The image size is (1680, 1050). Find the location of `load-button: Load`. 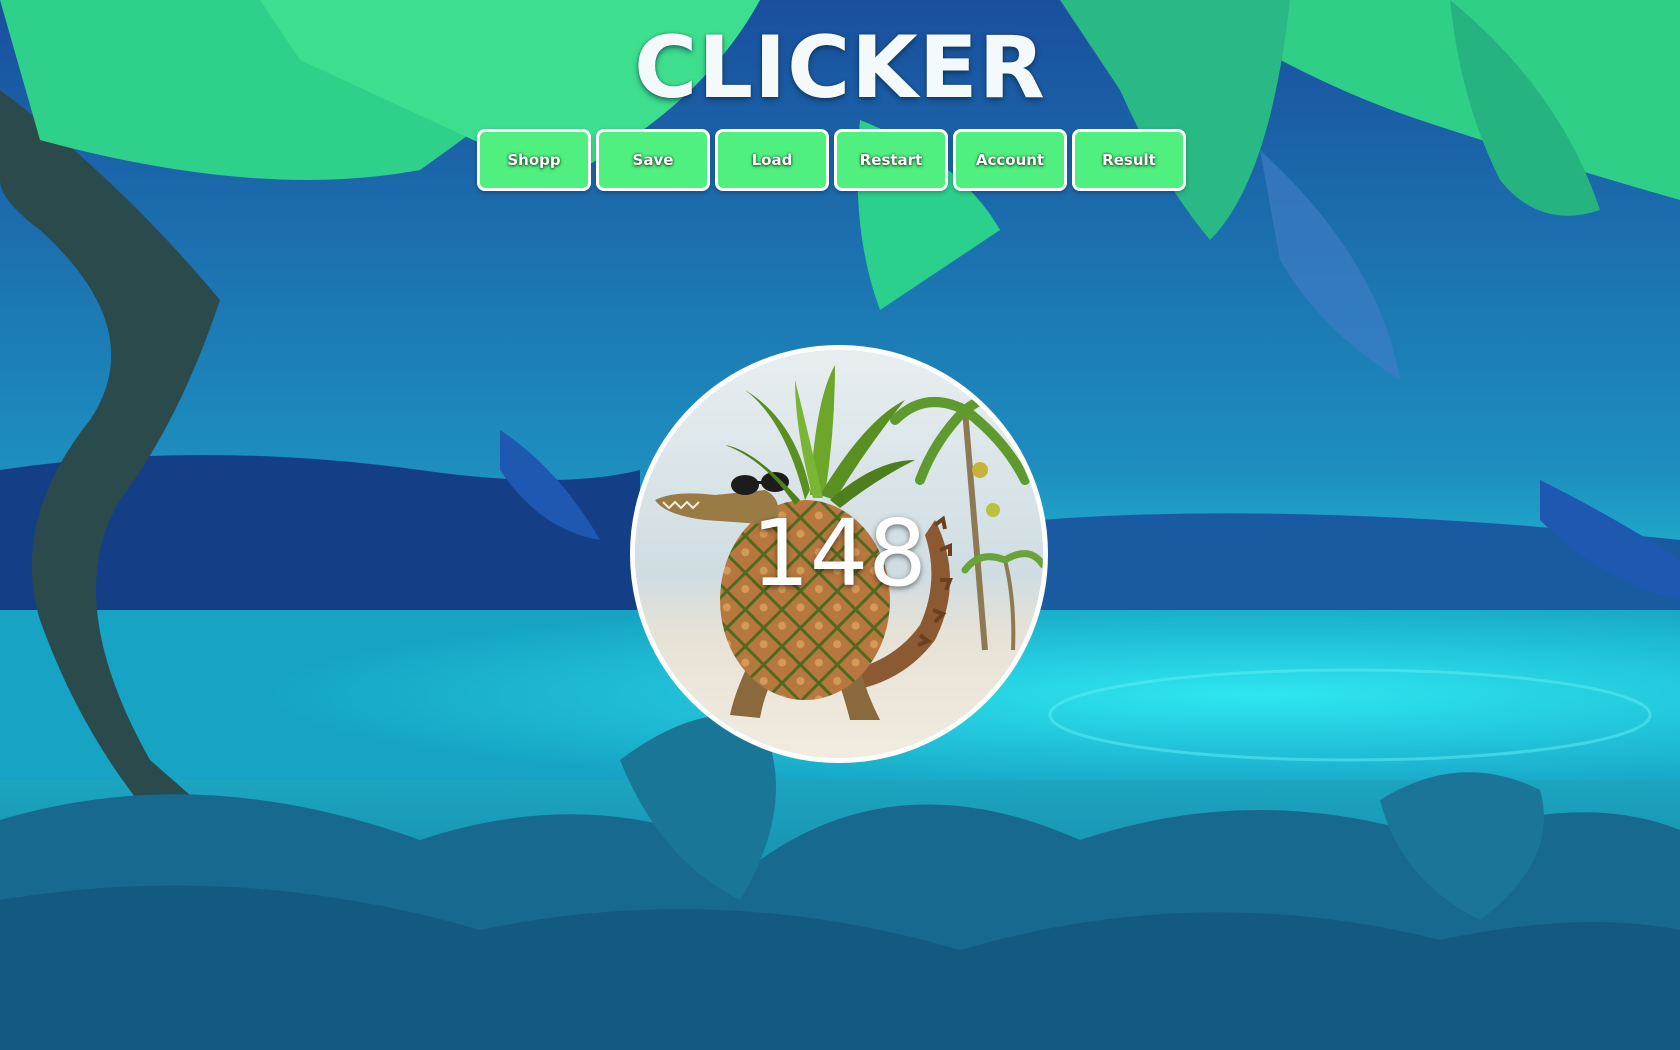

load-button: Load is located at coordinates (772, 160).